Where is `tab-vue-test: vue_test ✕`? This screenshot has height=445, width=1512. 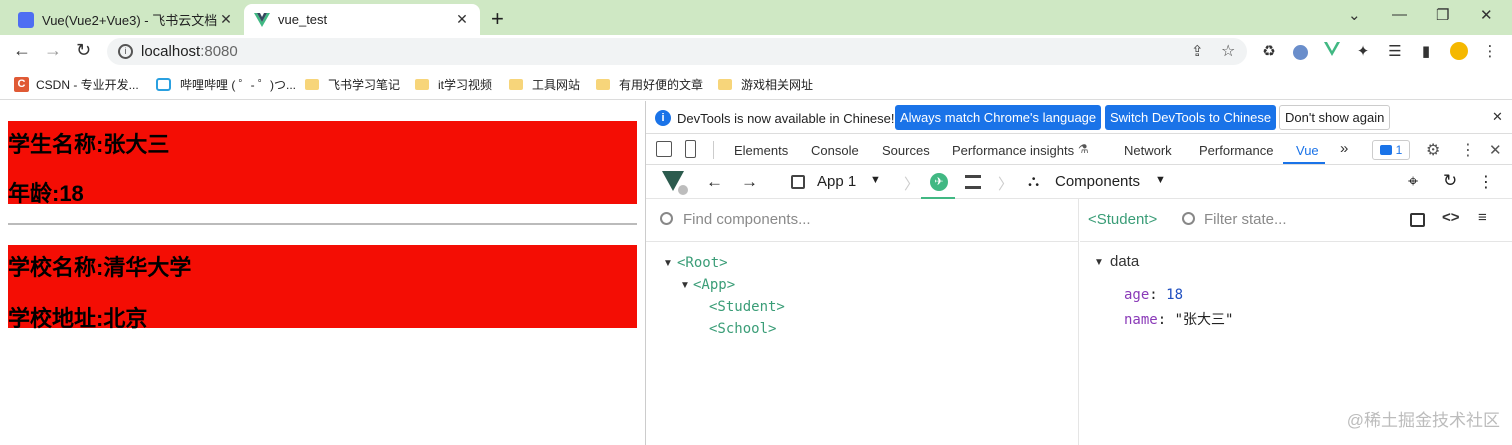
tab-vue-test: vue_test ✕ is located at coordinates (362, 19).